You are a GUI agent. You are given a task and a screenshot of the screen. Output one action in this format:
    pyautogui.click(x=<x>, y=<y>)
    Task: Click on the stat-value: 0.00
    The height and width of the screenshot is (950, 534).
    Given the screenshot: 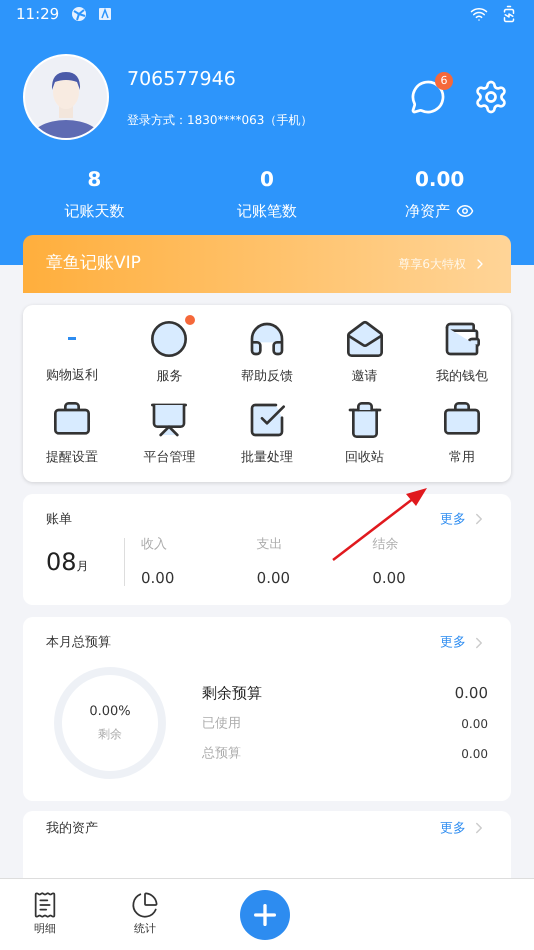 What is the action you would take?
    pyautogui.click(x=439, y=179)
    